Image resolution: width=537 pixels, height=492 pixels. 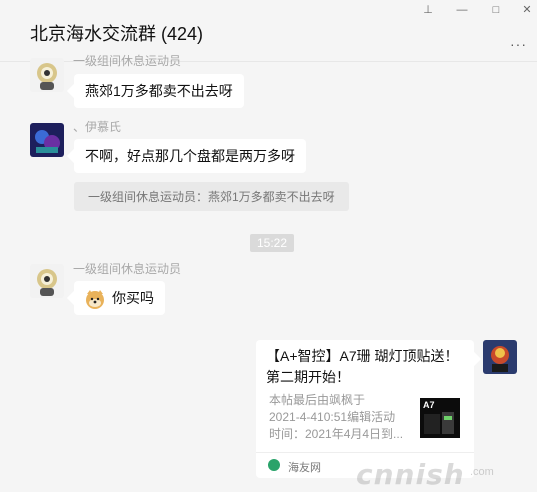 I want to click on close-icon: ✕, so click(x=526, y=10).